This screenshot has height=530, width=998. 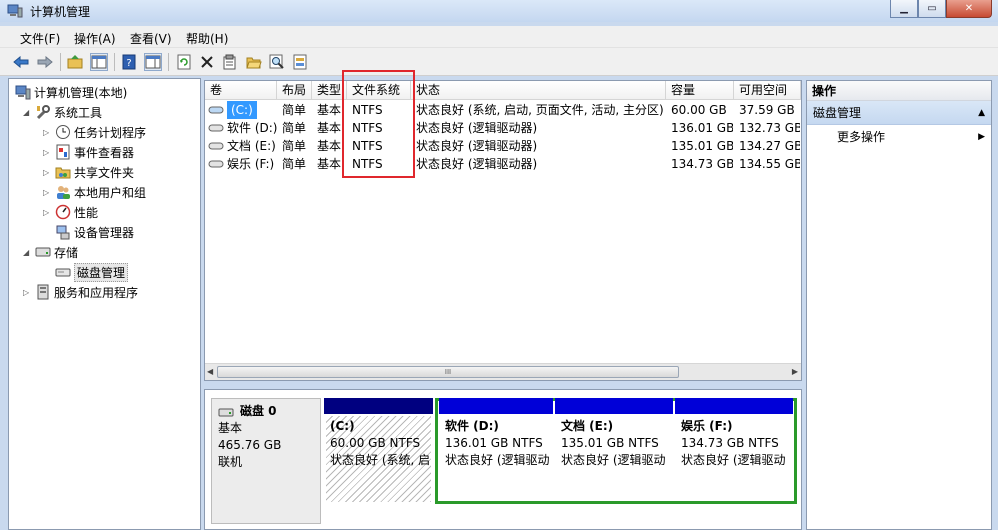 What do you see at coordinates (86, 212) in the screenshot?
I see `tree-node-label: 性能` at bounding box center [86, 212].